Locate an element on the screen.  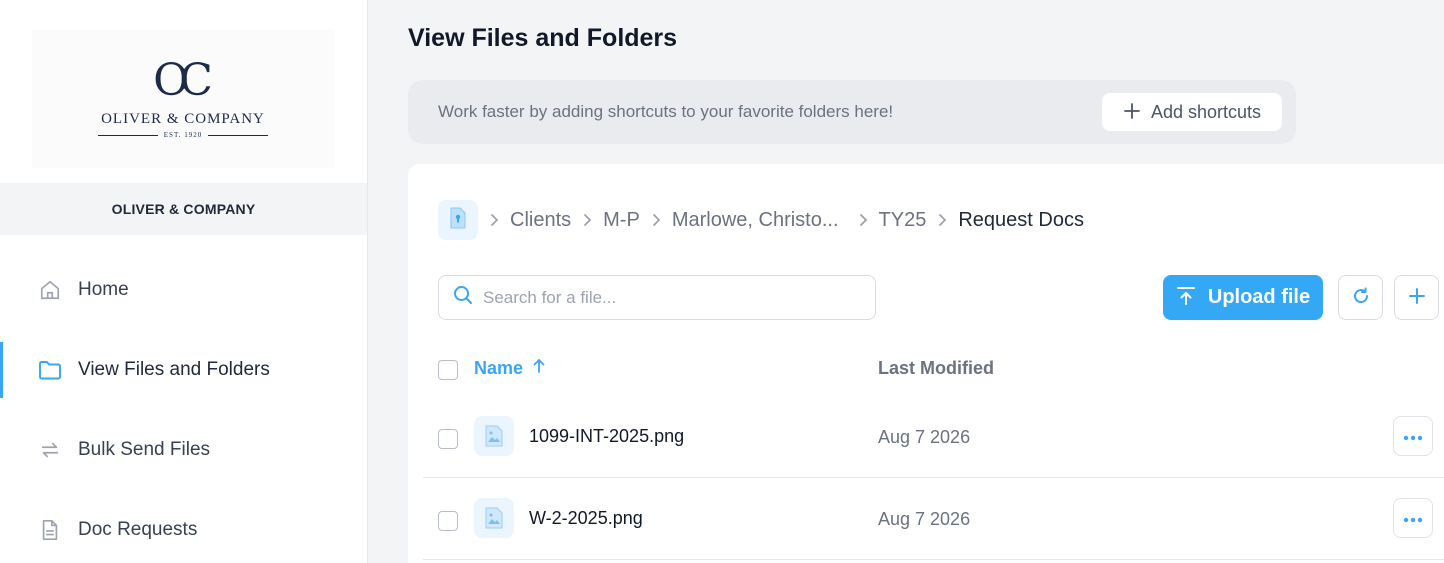
upload-file-button: Upload file is located at coordinates (1243, 297).